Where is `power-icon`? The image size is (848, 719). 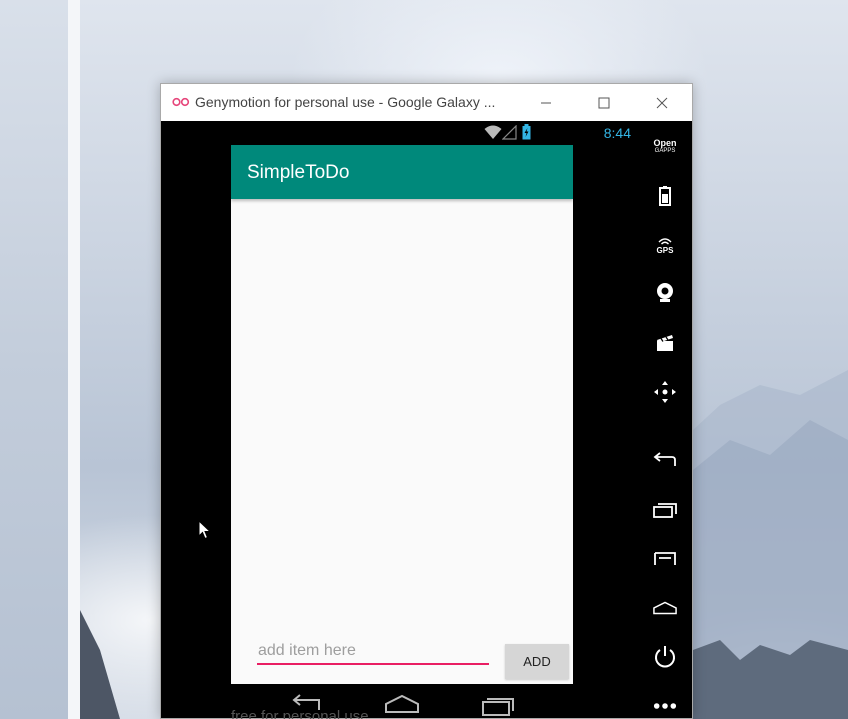
power-icon is located at coordinates (665, 657).